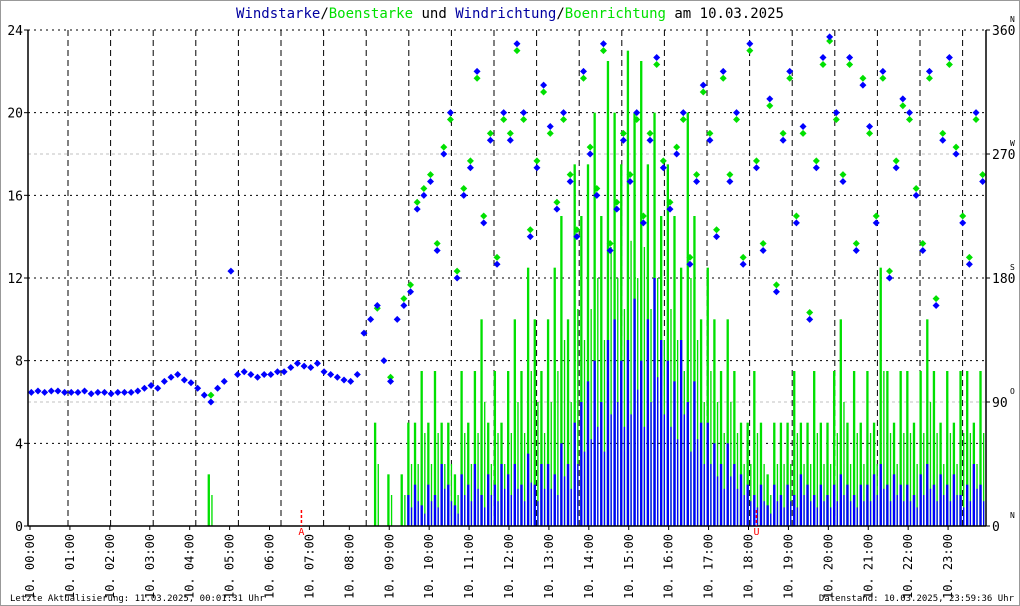 This screenshot has width=1020, height=606. What do you see at coordinates (15, 31) in the screenshot?
I see `y-tick-label-left: 24` at bounding box center [15, 31].